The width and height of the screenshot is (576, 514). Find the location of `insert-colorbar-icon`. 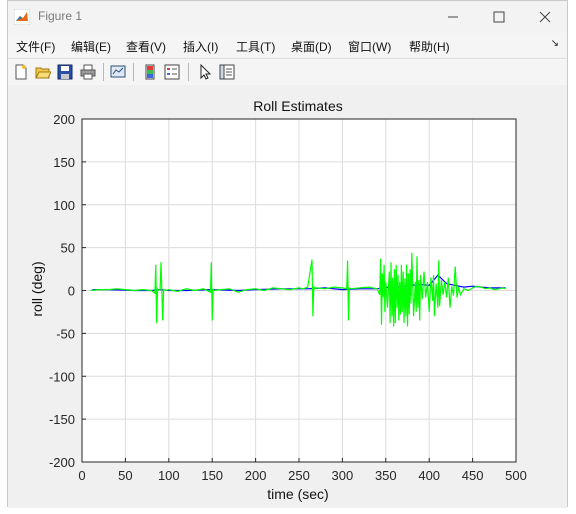

insert-colorbar-icon is located at coordinates (150, 72).